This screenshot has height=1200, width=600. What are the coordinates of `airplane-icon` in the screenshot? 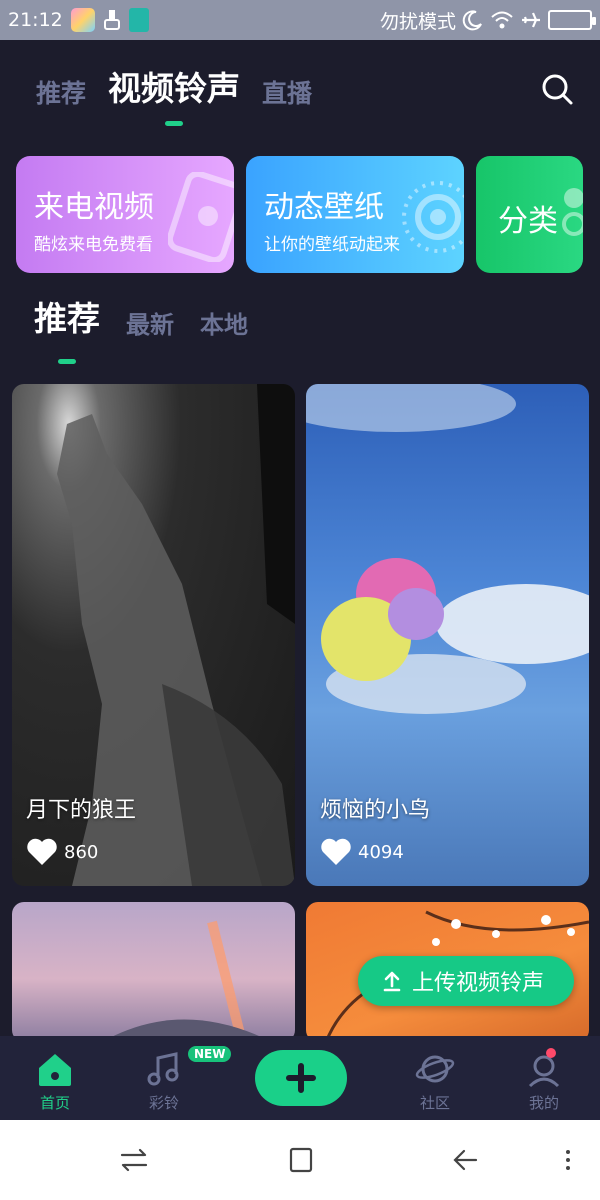 It's located at (531, 20).